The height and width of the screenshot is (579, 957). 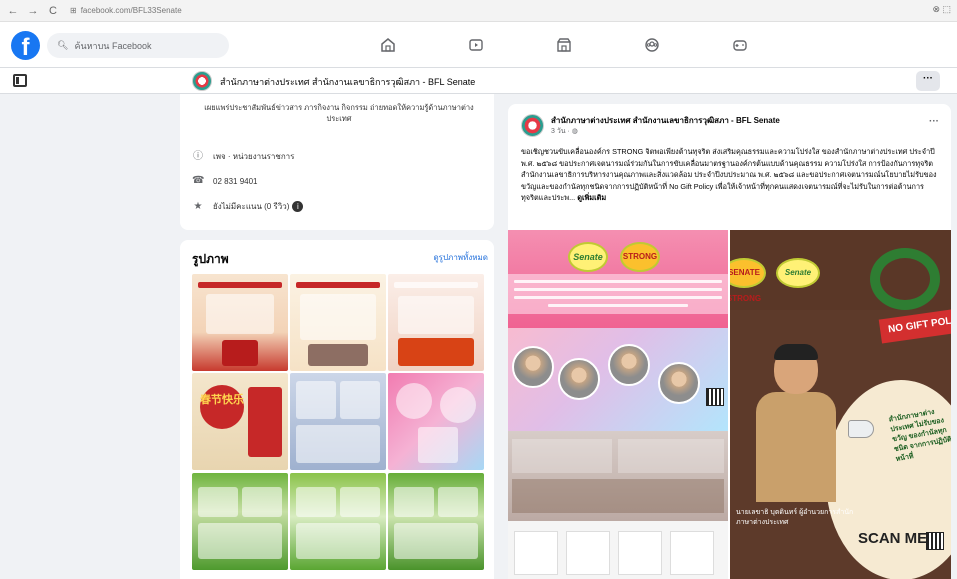 What do you see at coordinates (131, 10) in the screenshot?
I see `url-text: facebook.com/BFL33Senate` at bounding box center [131, 10].